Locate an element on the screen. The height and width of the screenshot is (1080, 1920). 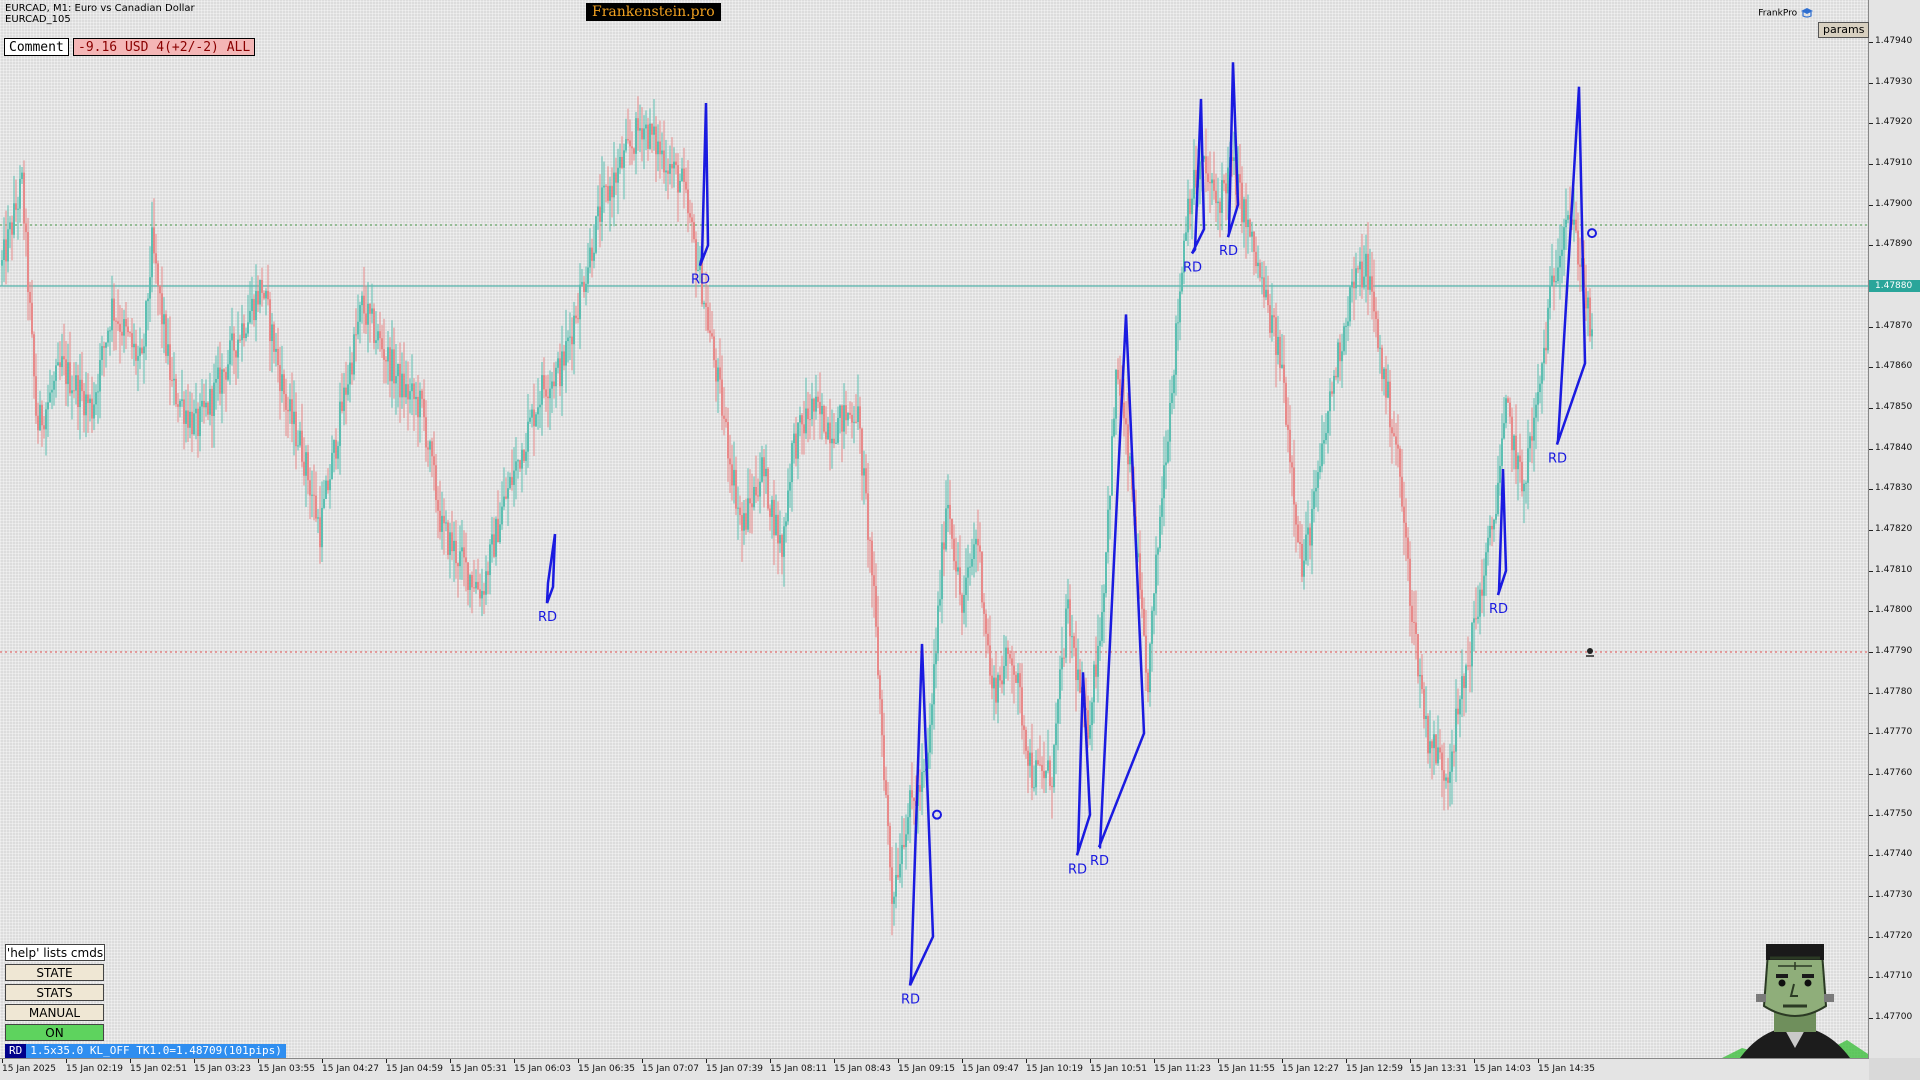
brand-label: Frankenstein.pro is located at coordinates (653, 12).